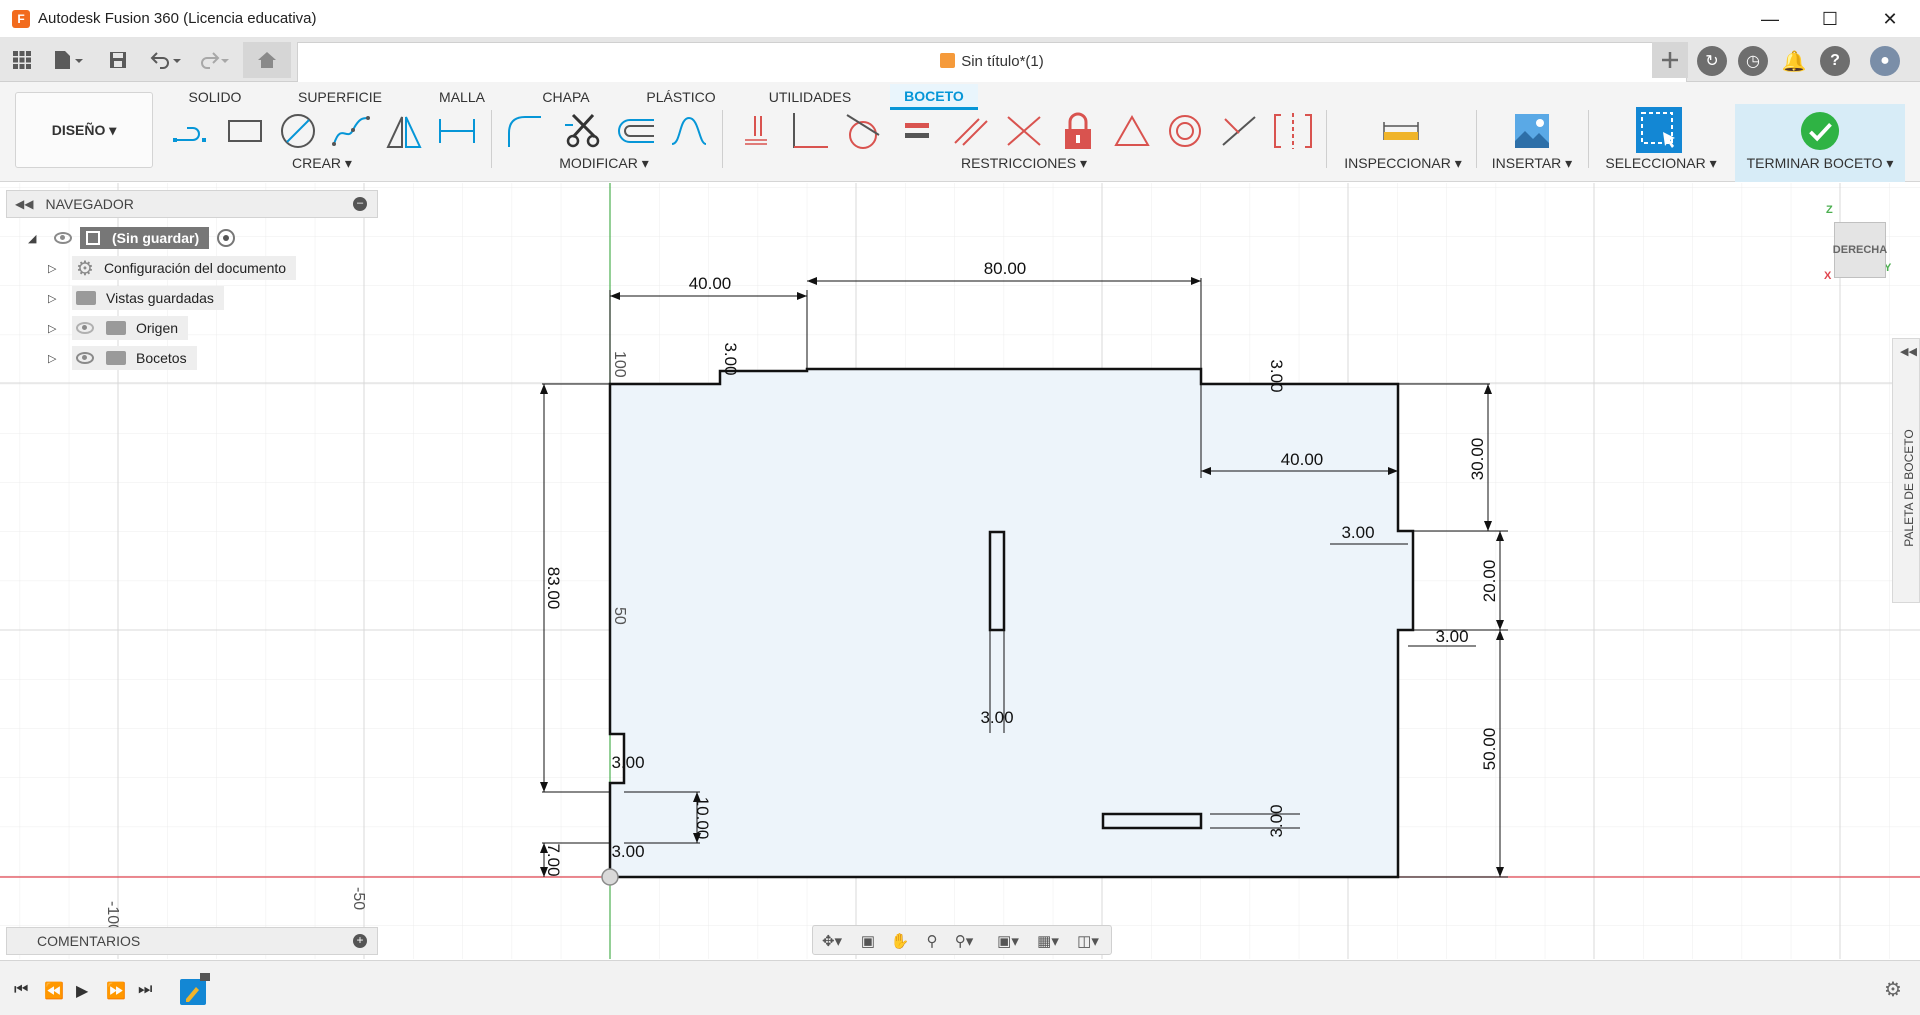 This screenshot has height=1015, width=1920. What do you see at coordinates (340, 97) in the screenshot?
I see `tab-superficie: SUPERFICIE` at bounding box center [340, 97].